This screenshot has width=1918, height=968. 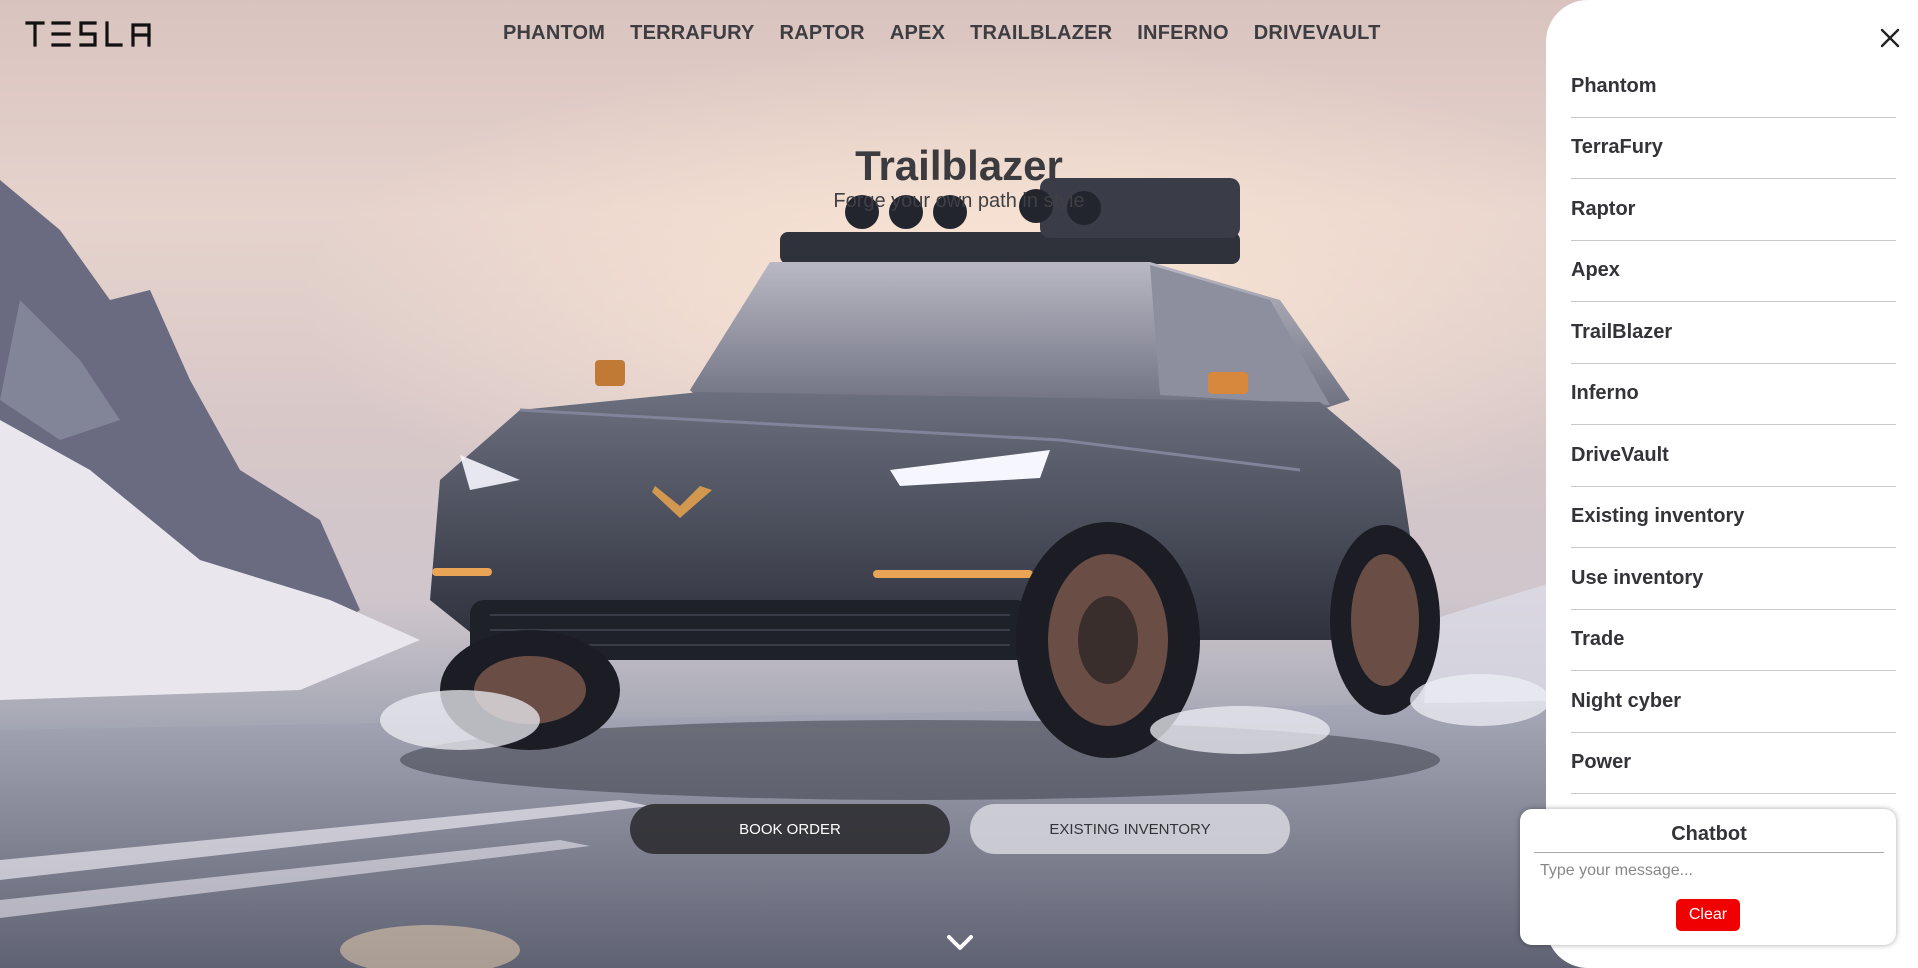 I want to click on tesla-logo, so click(x=89, y=34).